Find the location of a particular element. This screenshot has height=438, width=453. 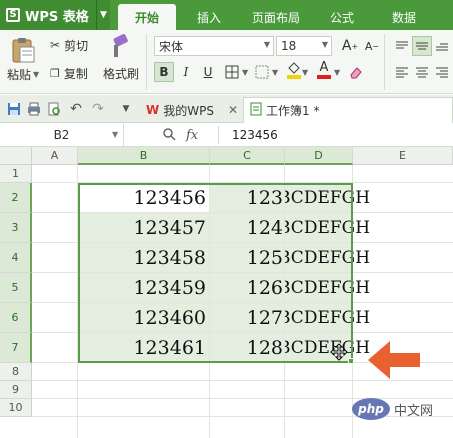

font-color-button: A is located at coordinates (324, 70).